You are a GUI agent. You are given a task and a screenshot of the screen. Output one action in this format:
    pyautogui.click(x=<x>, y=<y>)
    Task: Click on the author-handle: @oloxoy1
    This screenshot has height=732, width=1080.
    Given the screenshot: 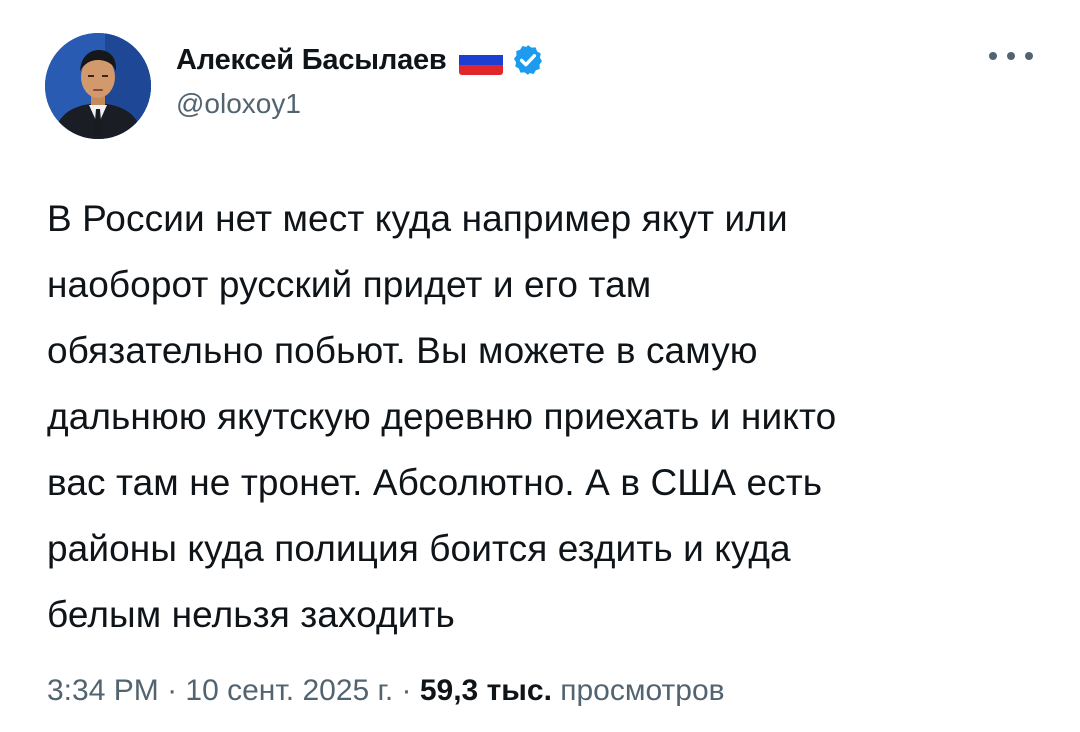 What is the action you would take?
    pyautogui.click(x=360, y=104)
    